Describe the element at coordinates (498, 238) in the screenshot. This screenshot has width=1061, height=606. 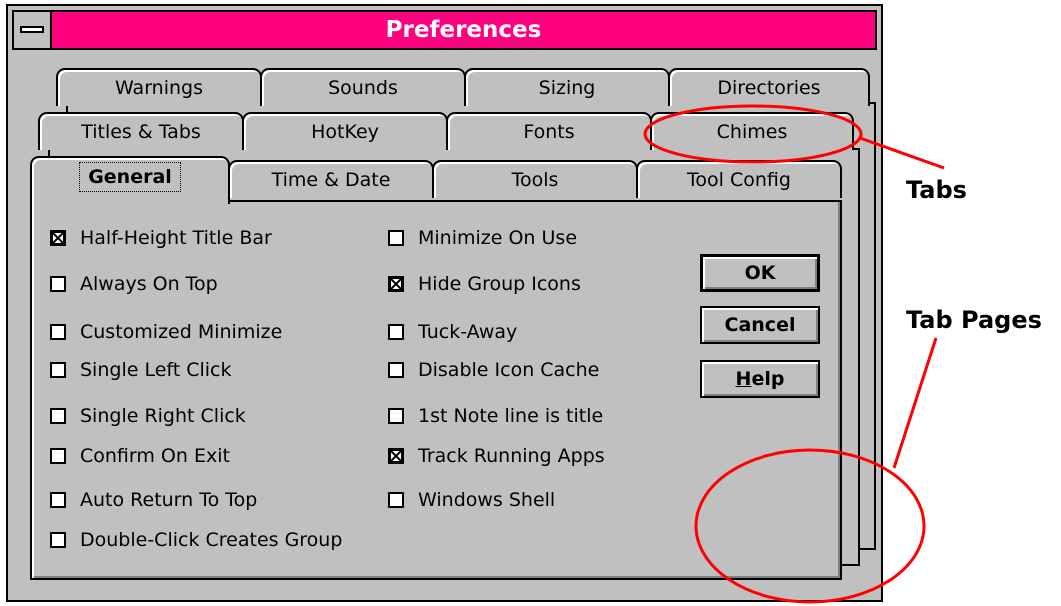
I see `option-label: Minimize On Use` at that location.